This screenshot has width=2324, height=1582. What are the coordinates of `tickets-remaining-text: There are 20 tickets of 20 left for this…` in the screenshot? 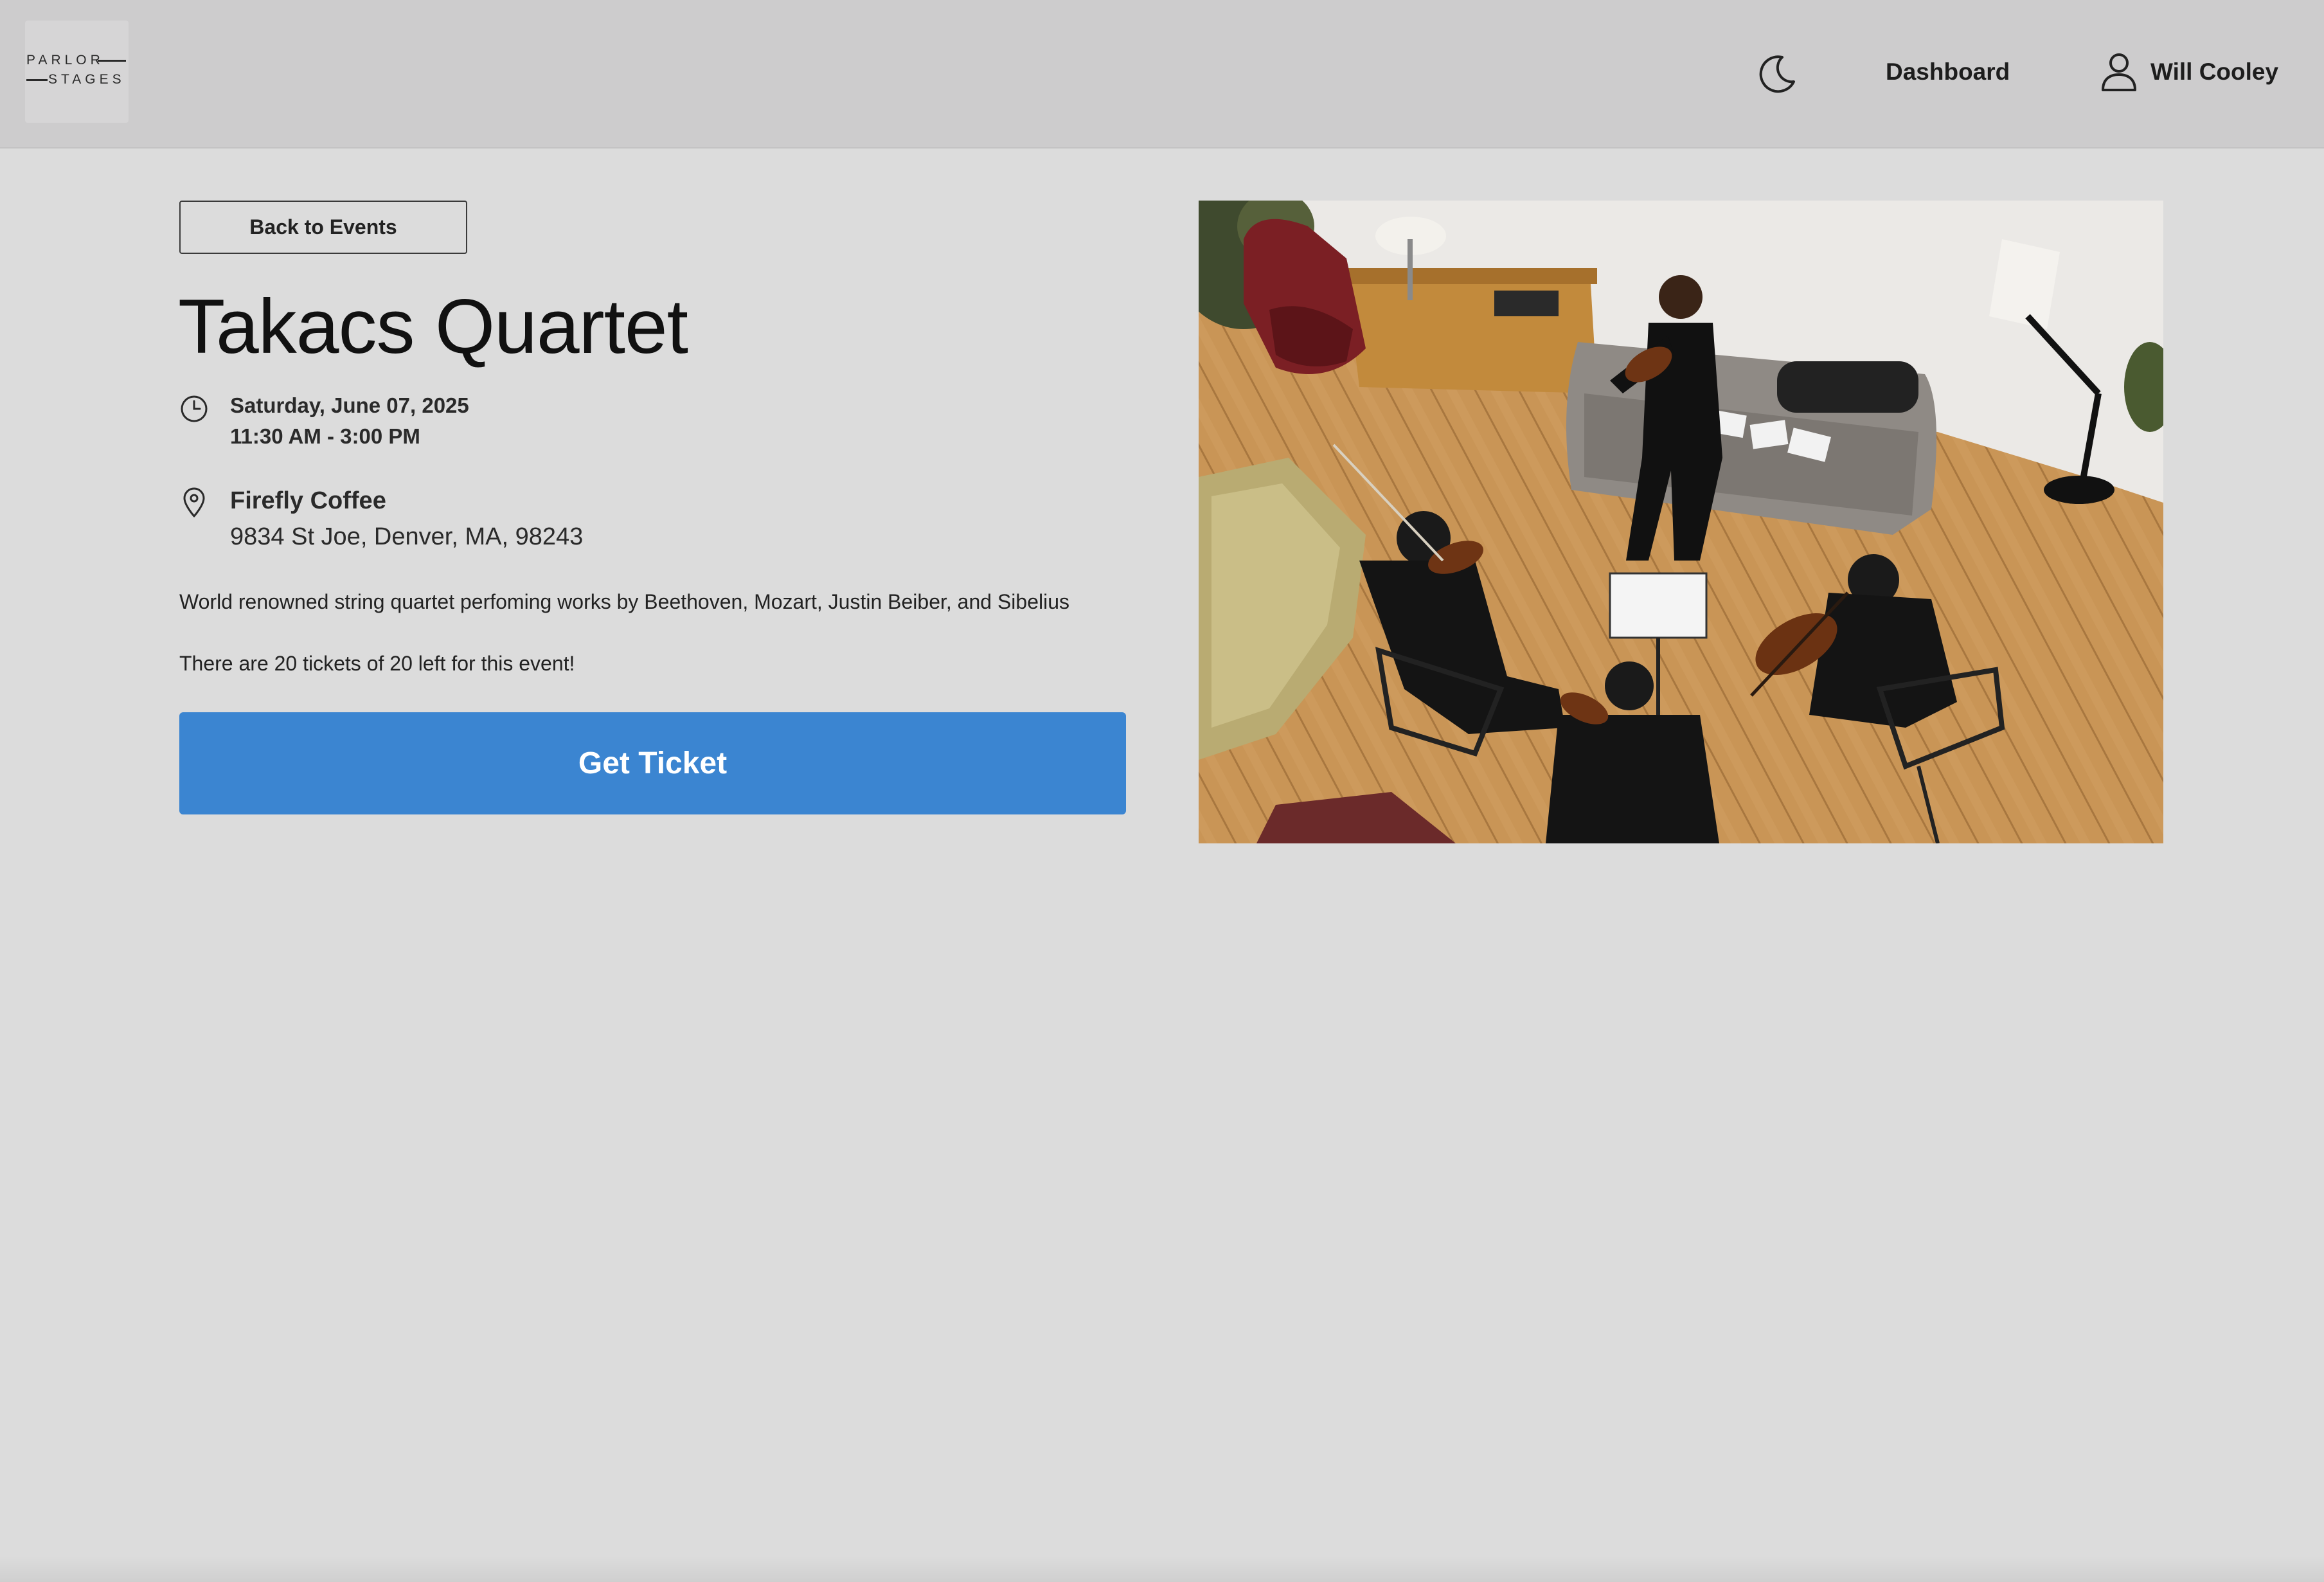 It's located at (377, 663).